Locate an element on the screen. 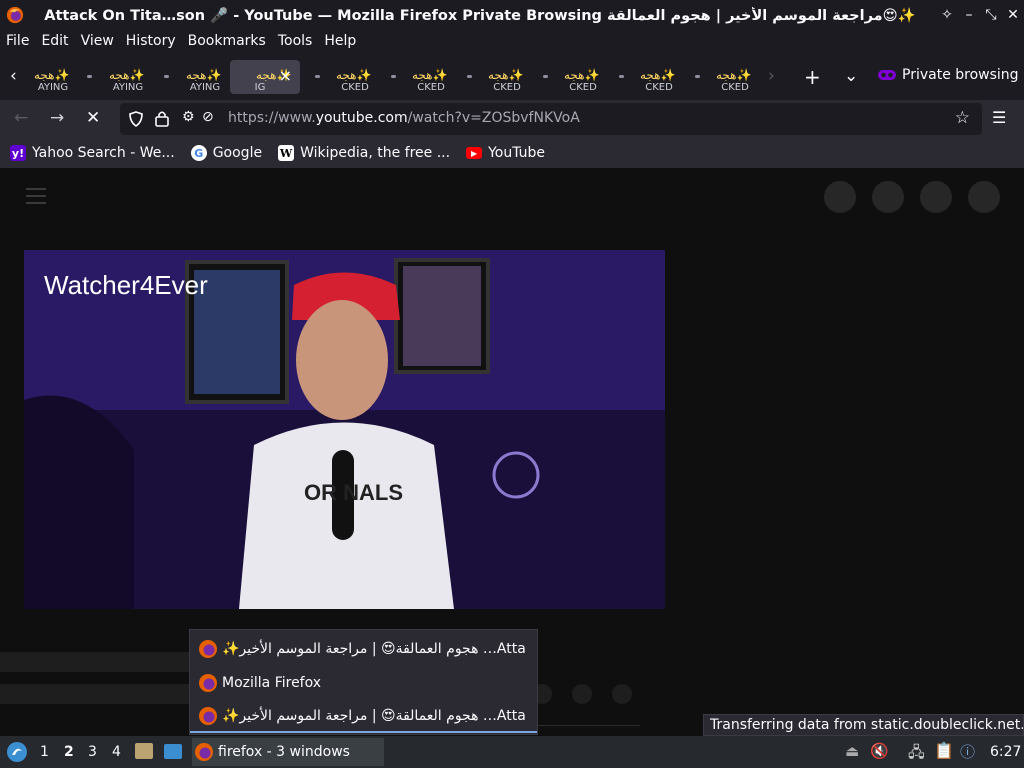 This screenshot has height=768, width=1024. window-list-item: Mozilla Firefox is located at coordinates (363, 682).